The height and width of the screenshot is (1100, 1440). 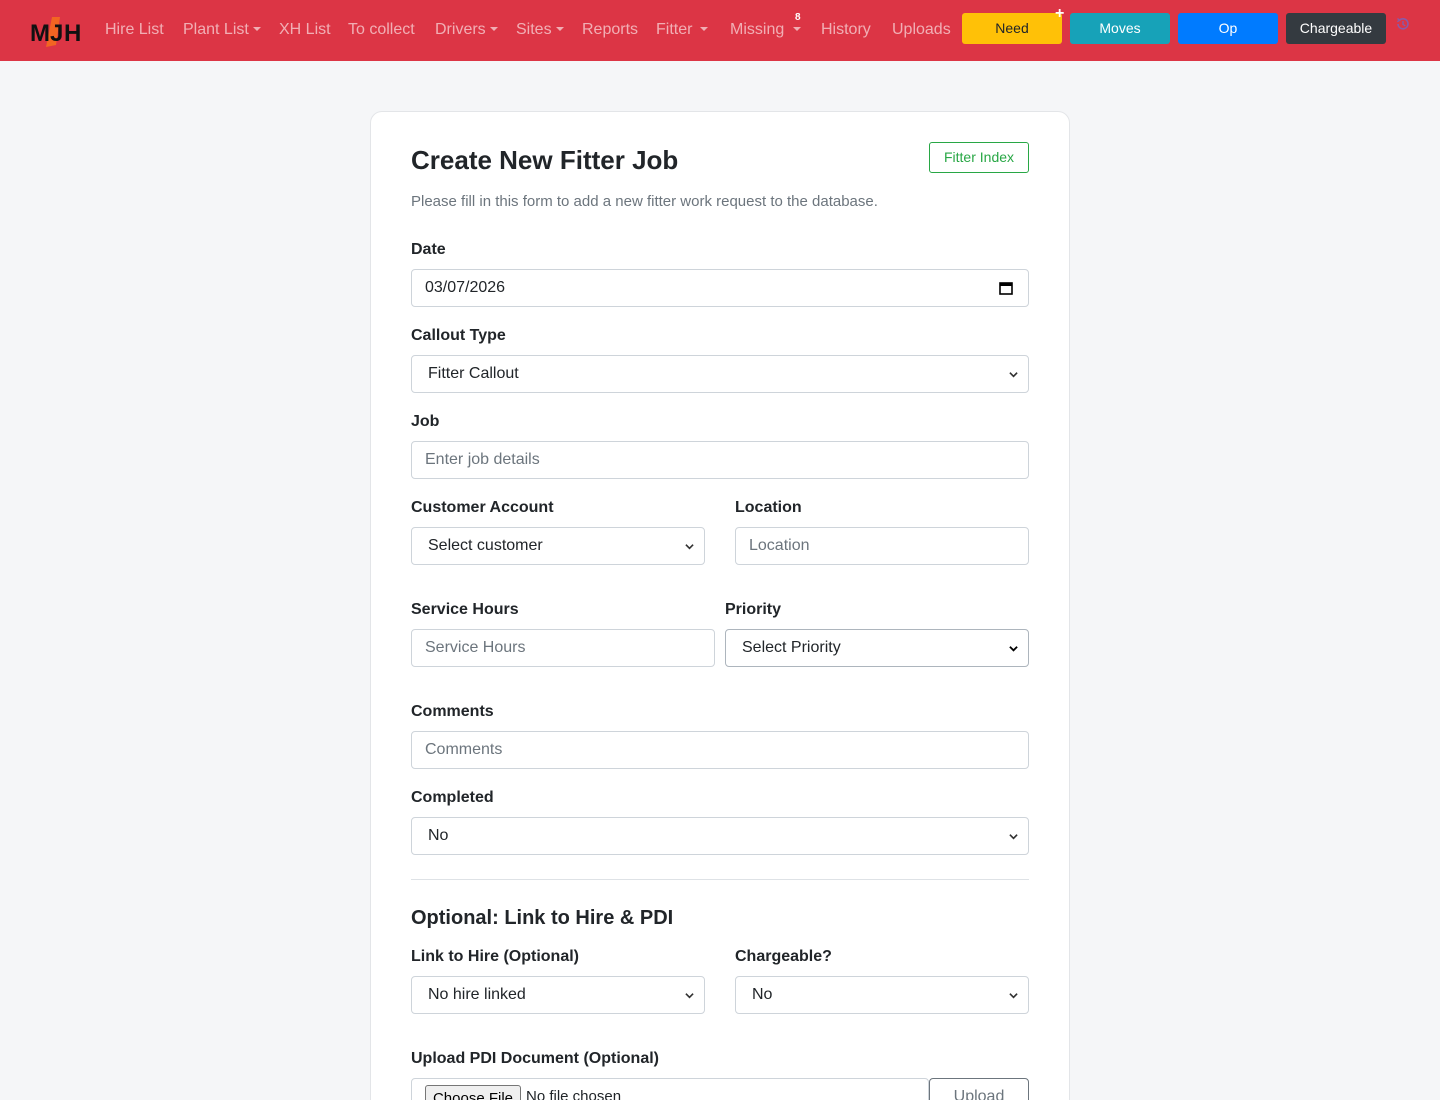 I want to click on completed-select: No, so click(x=720, y=836).